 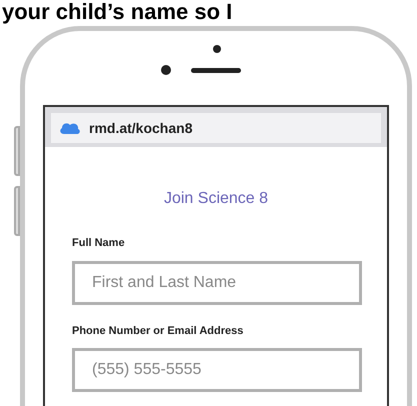 I want to click on input-field: First and Last Name, so click(x=217, y=282).